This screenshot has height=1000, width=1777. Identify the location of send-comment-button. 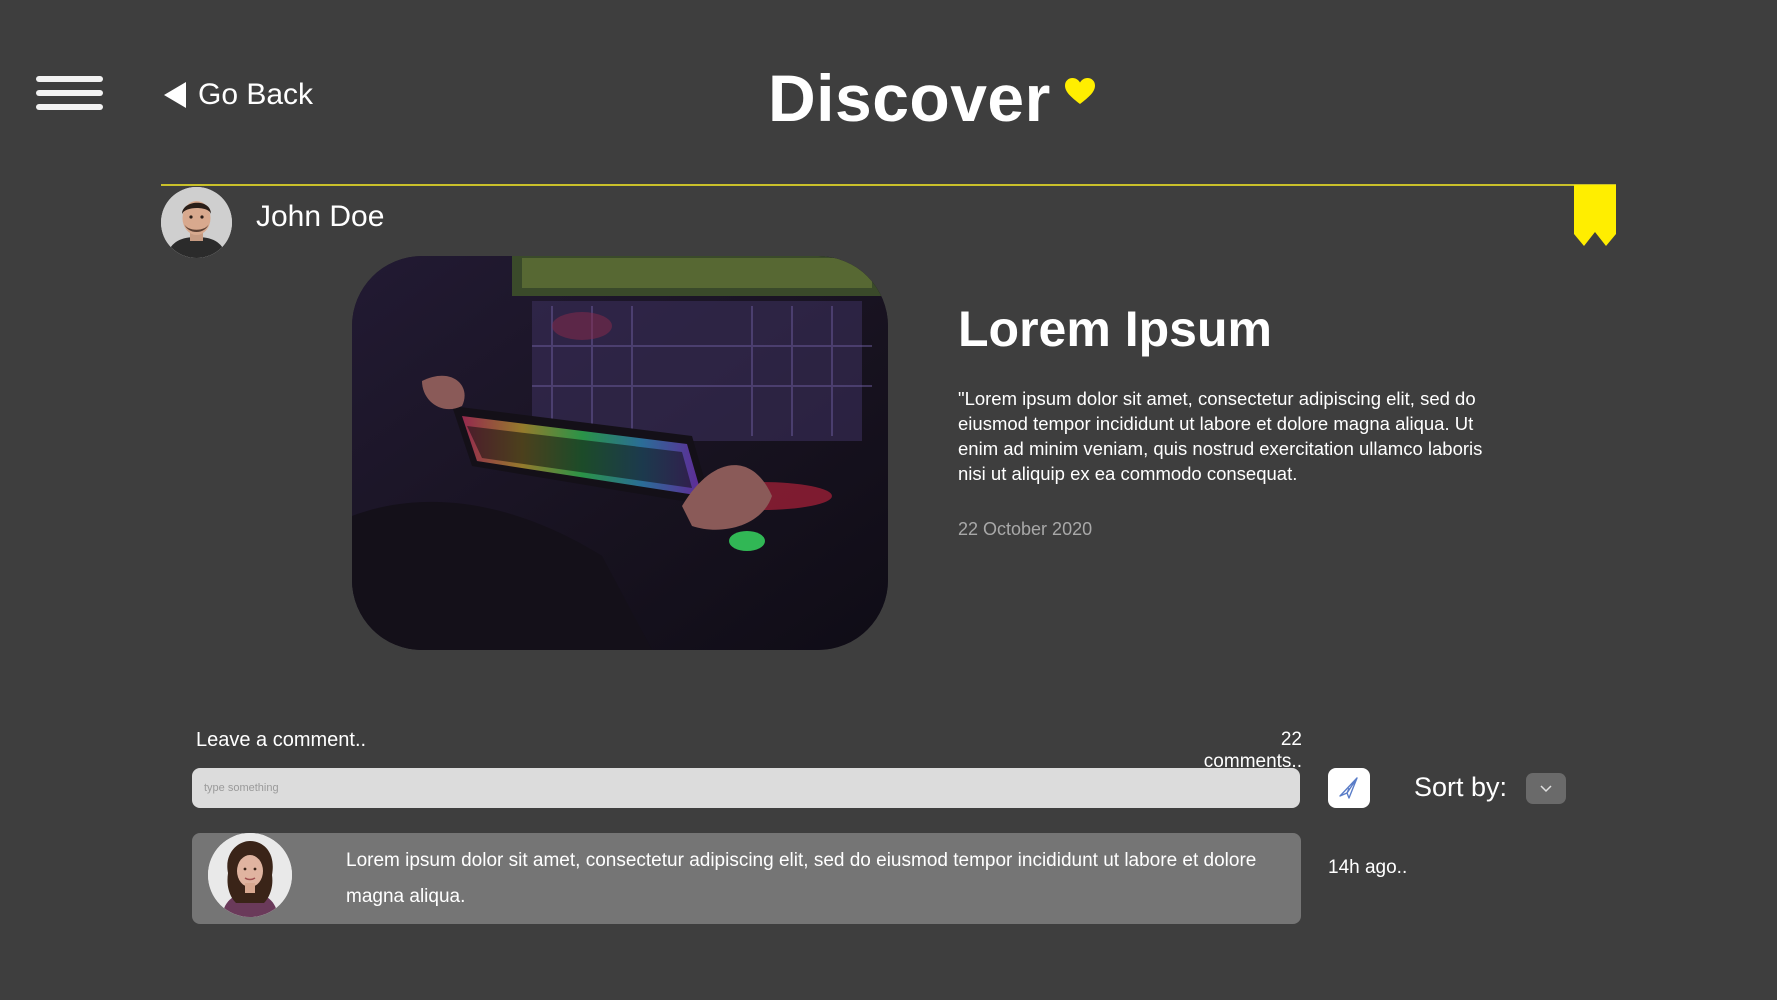
(1349, 788).